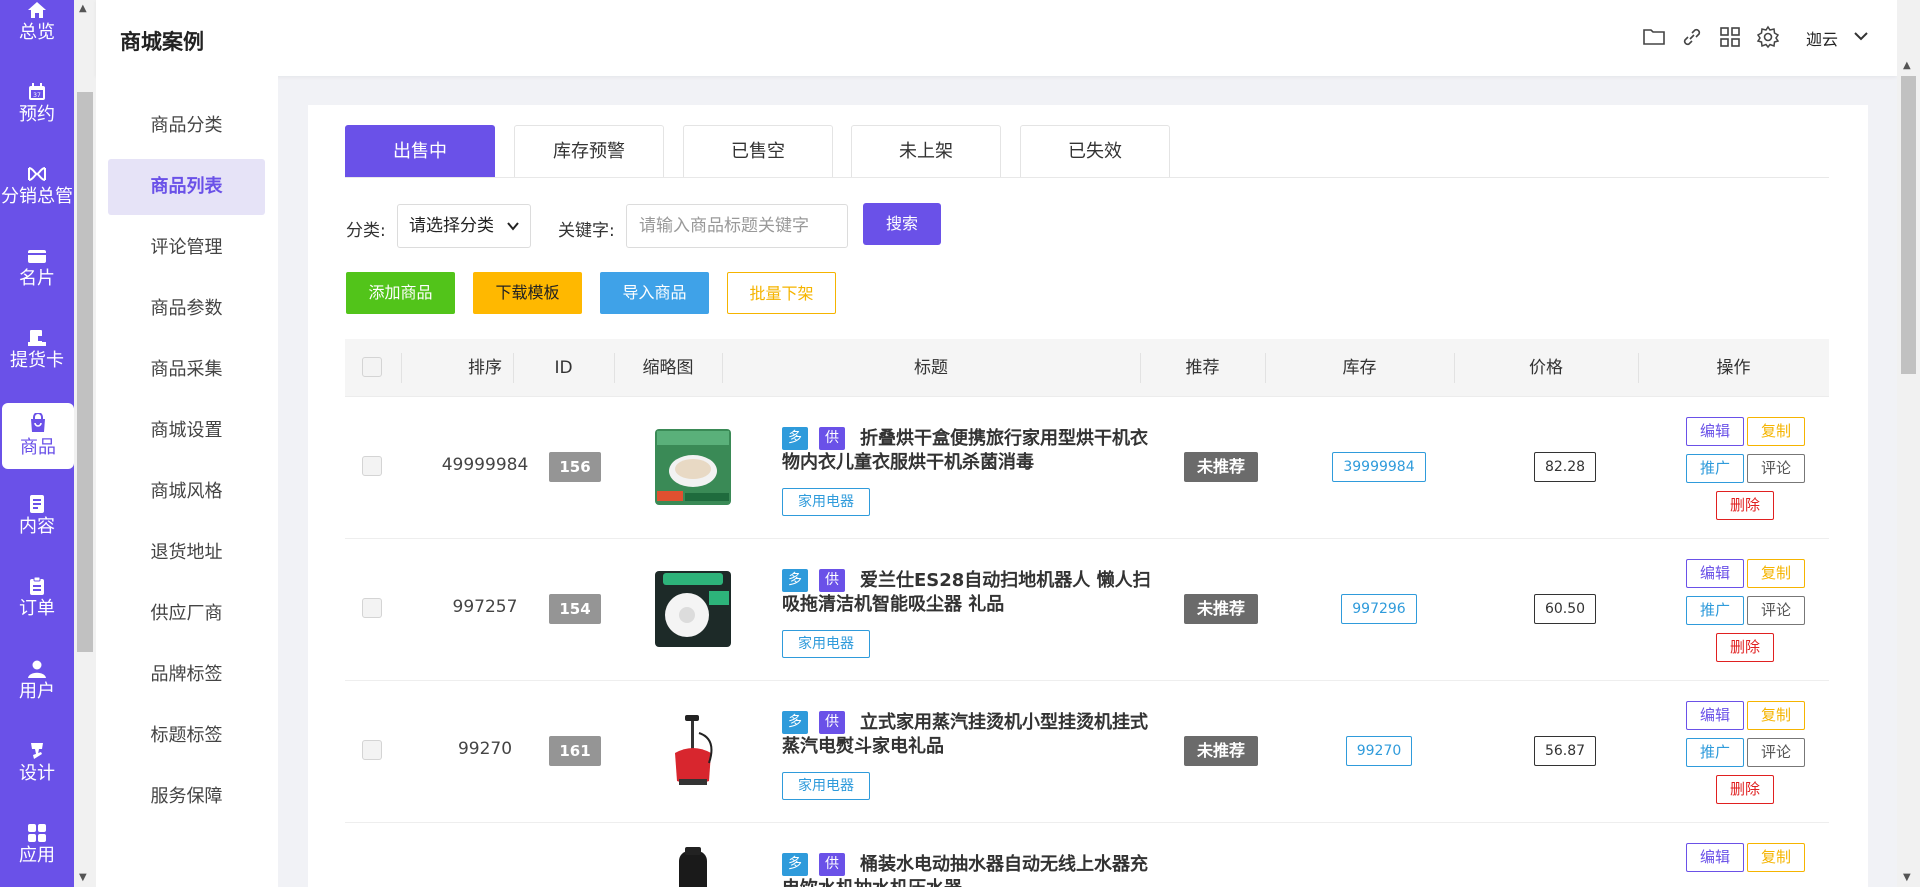 Image resolution: width=1920 pixels, height=887 pixels. Describe the element at coordinates (37, 271) in the screenshot. I see `rail-item-namecard: 名片` at that location.